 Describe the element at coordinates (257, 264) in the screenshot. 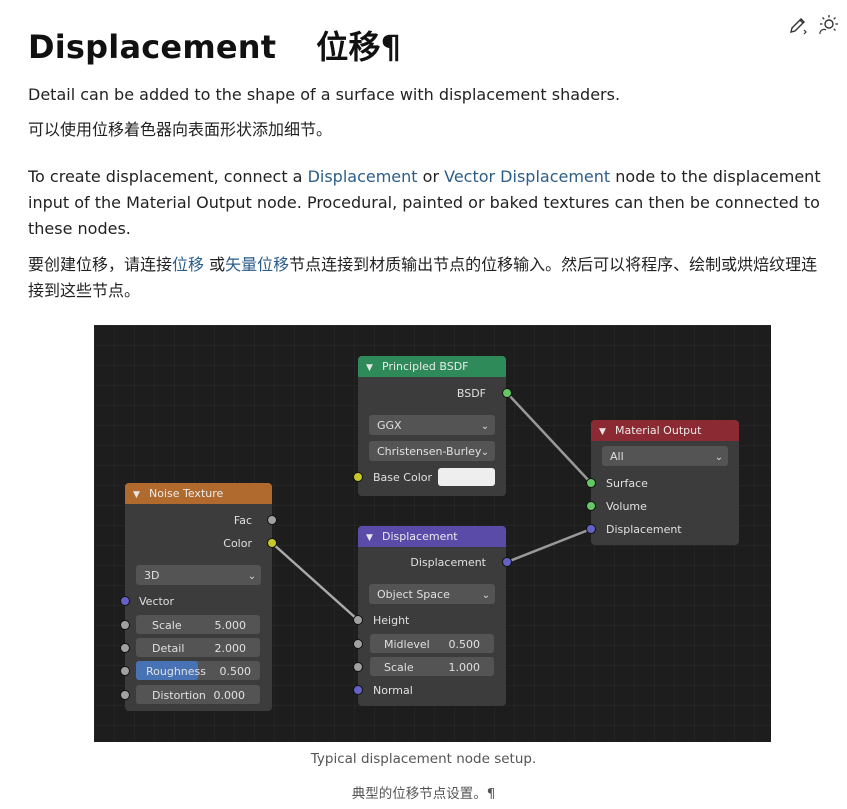

I see `vector-displacement-link-zh: 矢量位移` at that location.